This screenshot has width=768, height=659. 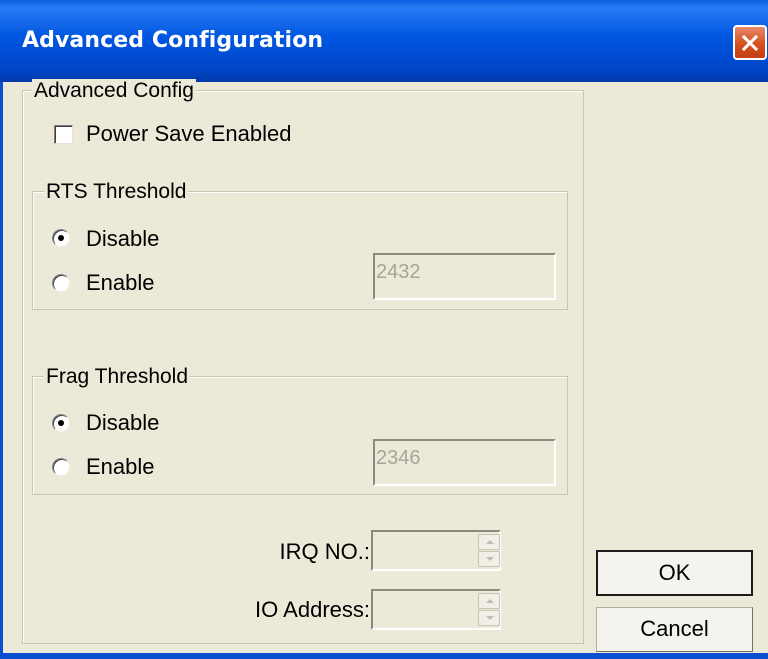 What do you see at coordinates (674, 629) in the screenshot?
I see `cancel-button: Cancel` at bounding box center [674, 629].